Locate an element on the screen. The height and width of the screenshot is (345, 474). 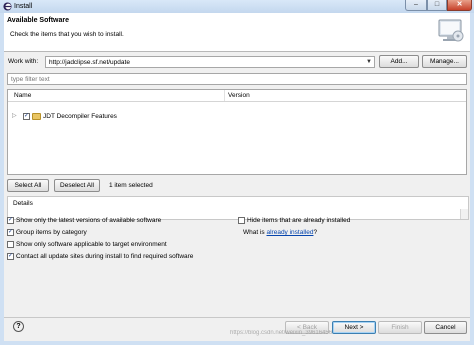
details-scrollbar is located at coordinates (464, 214).